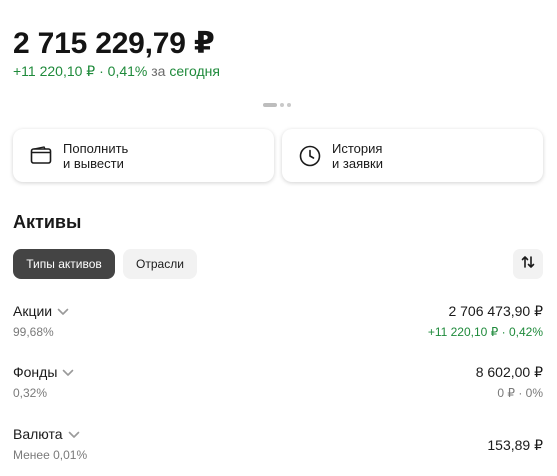 The image size is (557, 476). I want to click on portfolio-total: 2 715 229,79 ₽, so click(114, 43).